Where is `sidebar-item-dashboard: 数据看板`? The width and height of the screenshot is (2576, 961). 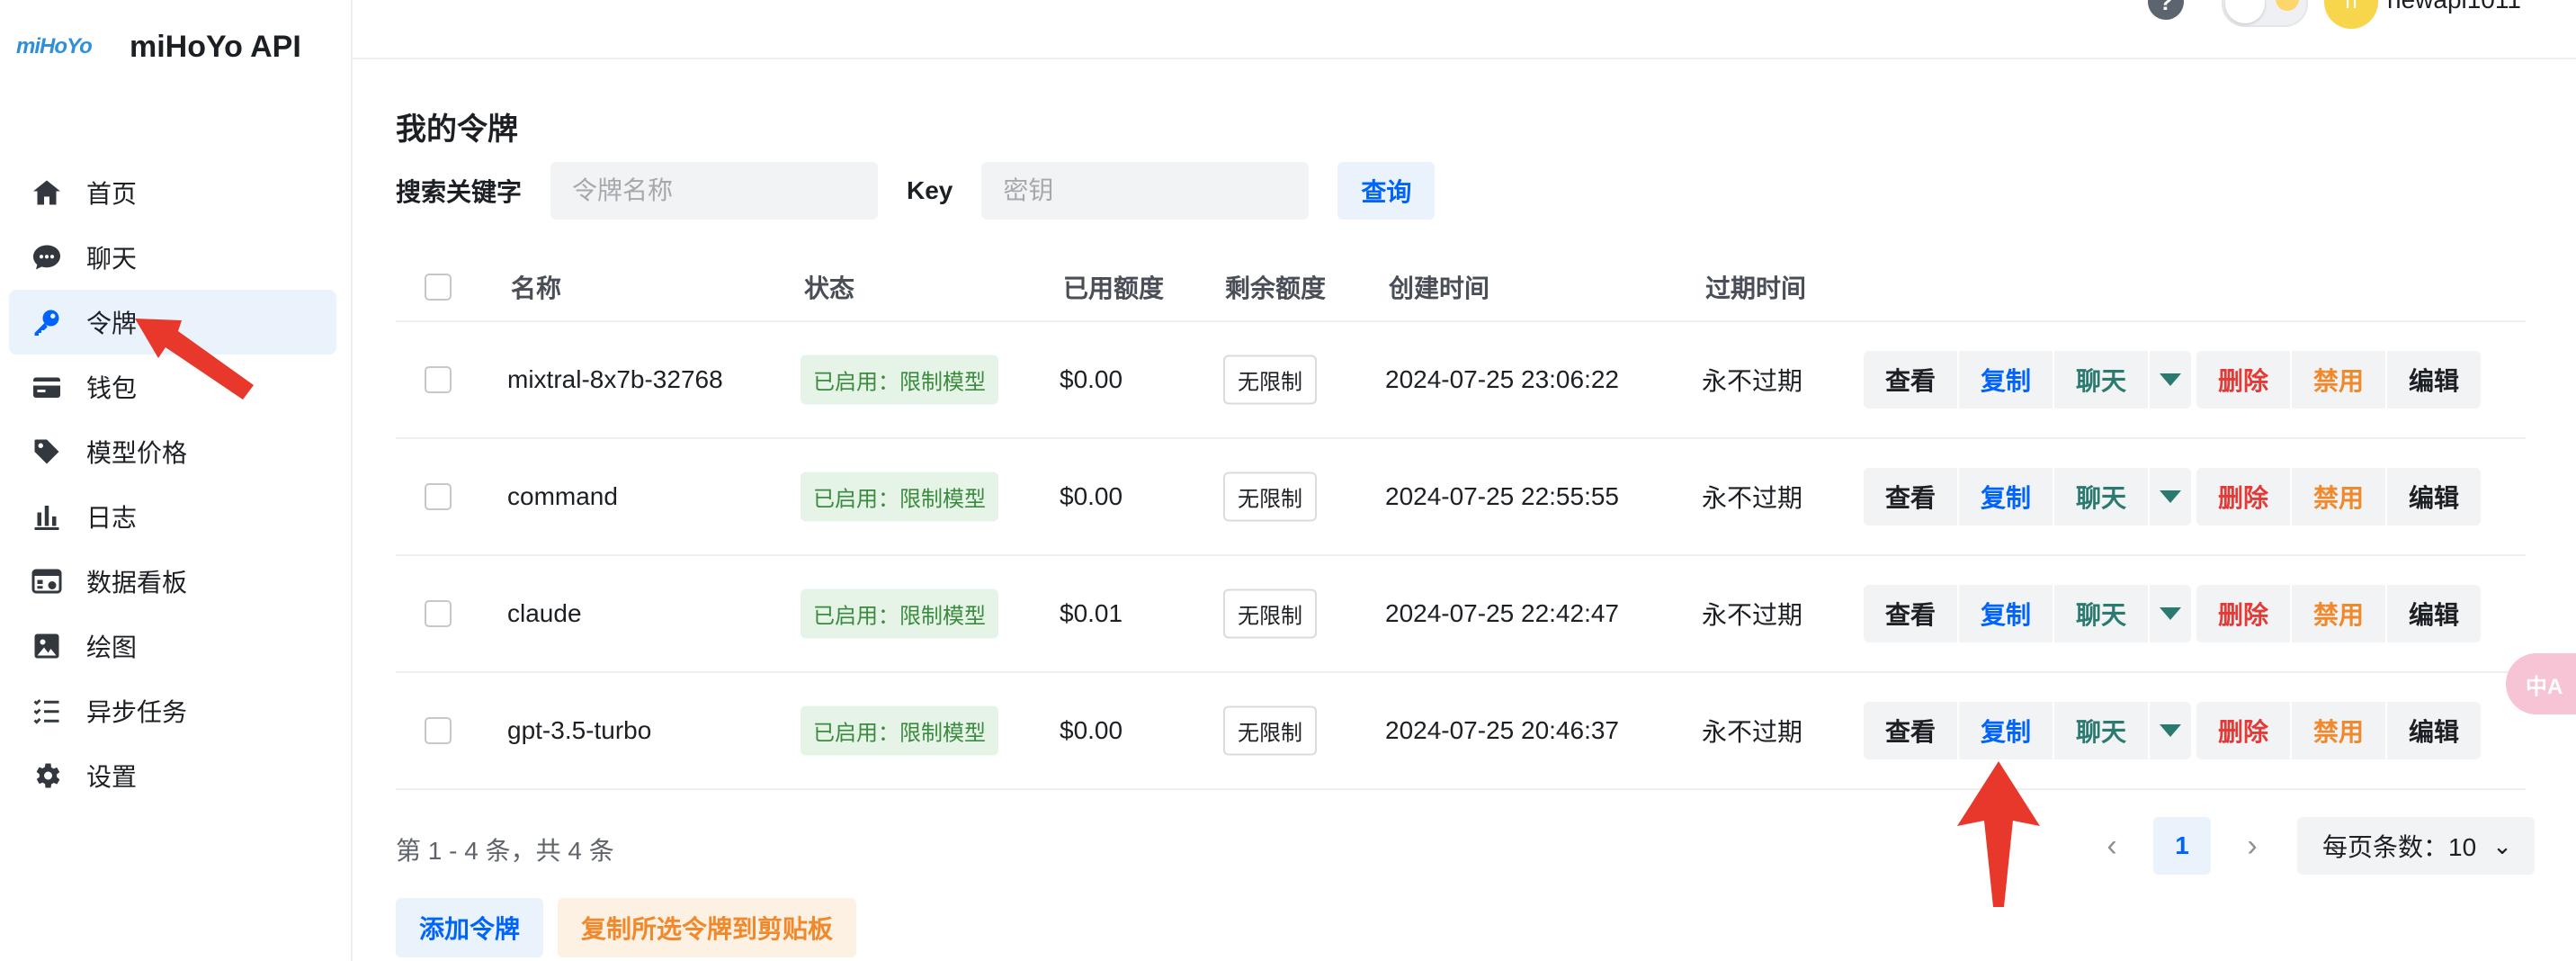
sidebar-item-dashboard: 数据看板 is located at coordinates (172, 582).